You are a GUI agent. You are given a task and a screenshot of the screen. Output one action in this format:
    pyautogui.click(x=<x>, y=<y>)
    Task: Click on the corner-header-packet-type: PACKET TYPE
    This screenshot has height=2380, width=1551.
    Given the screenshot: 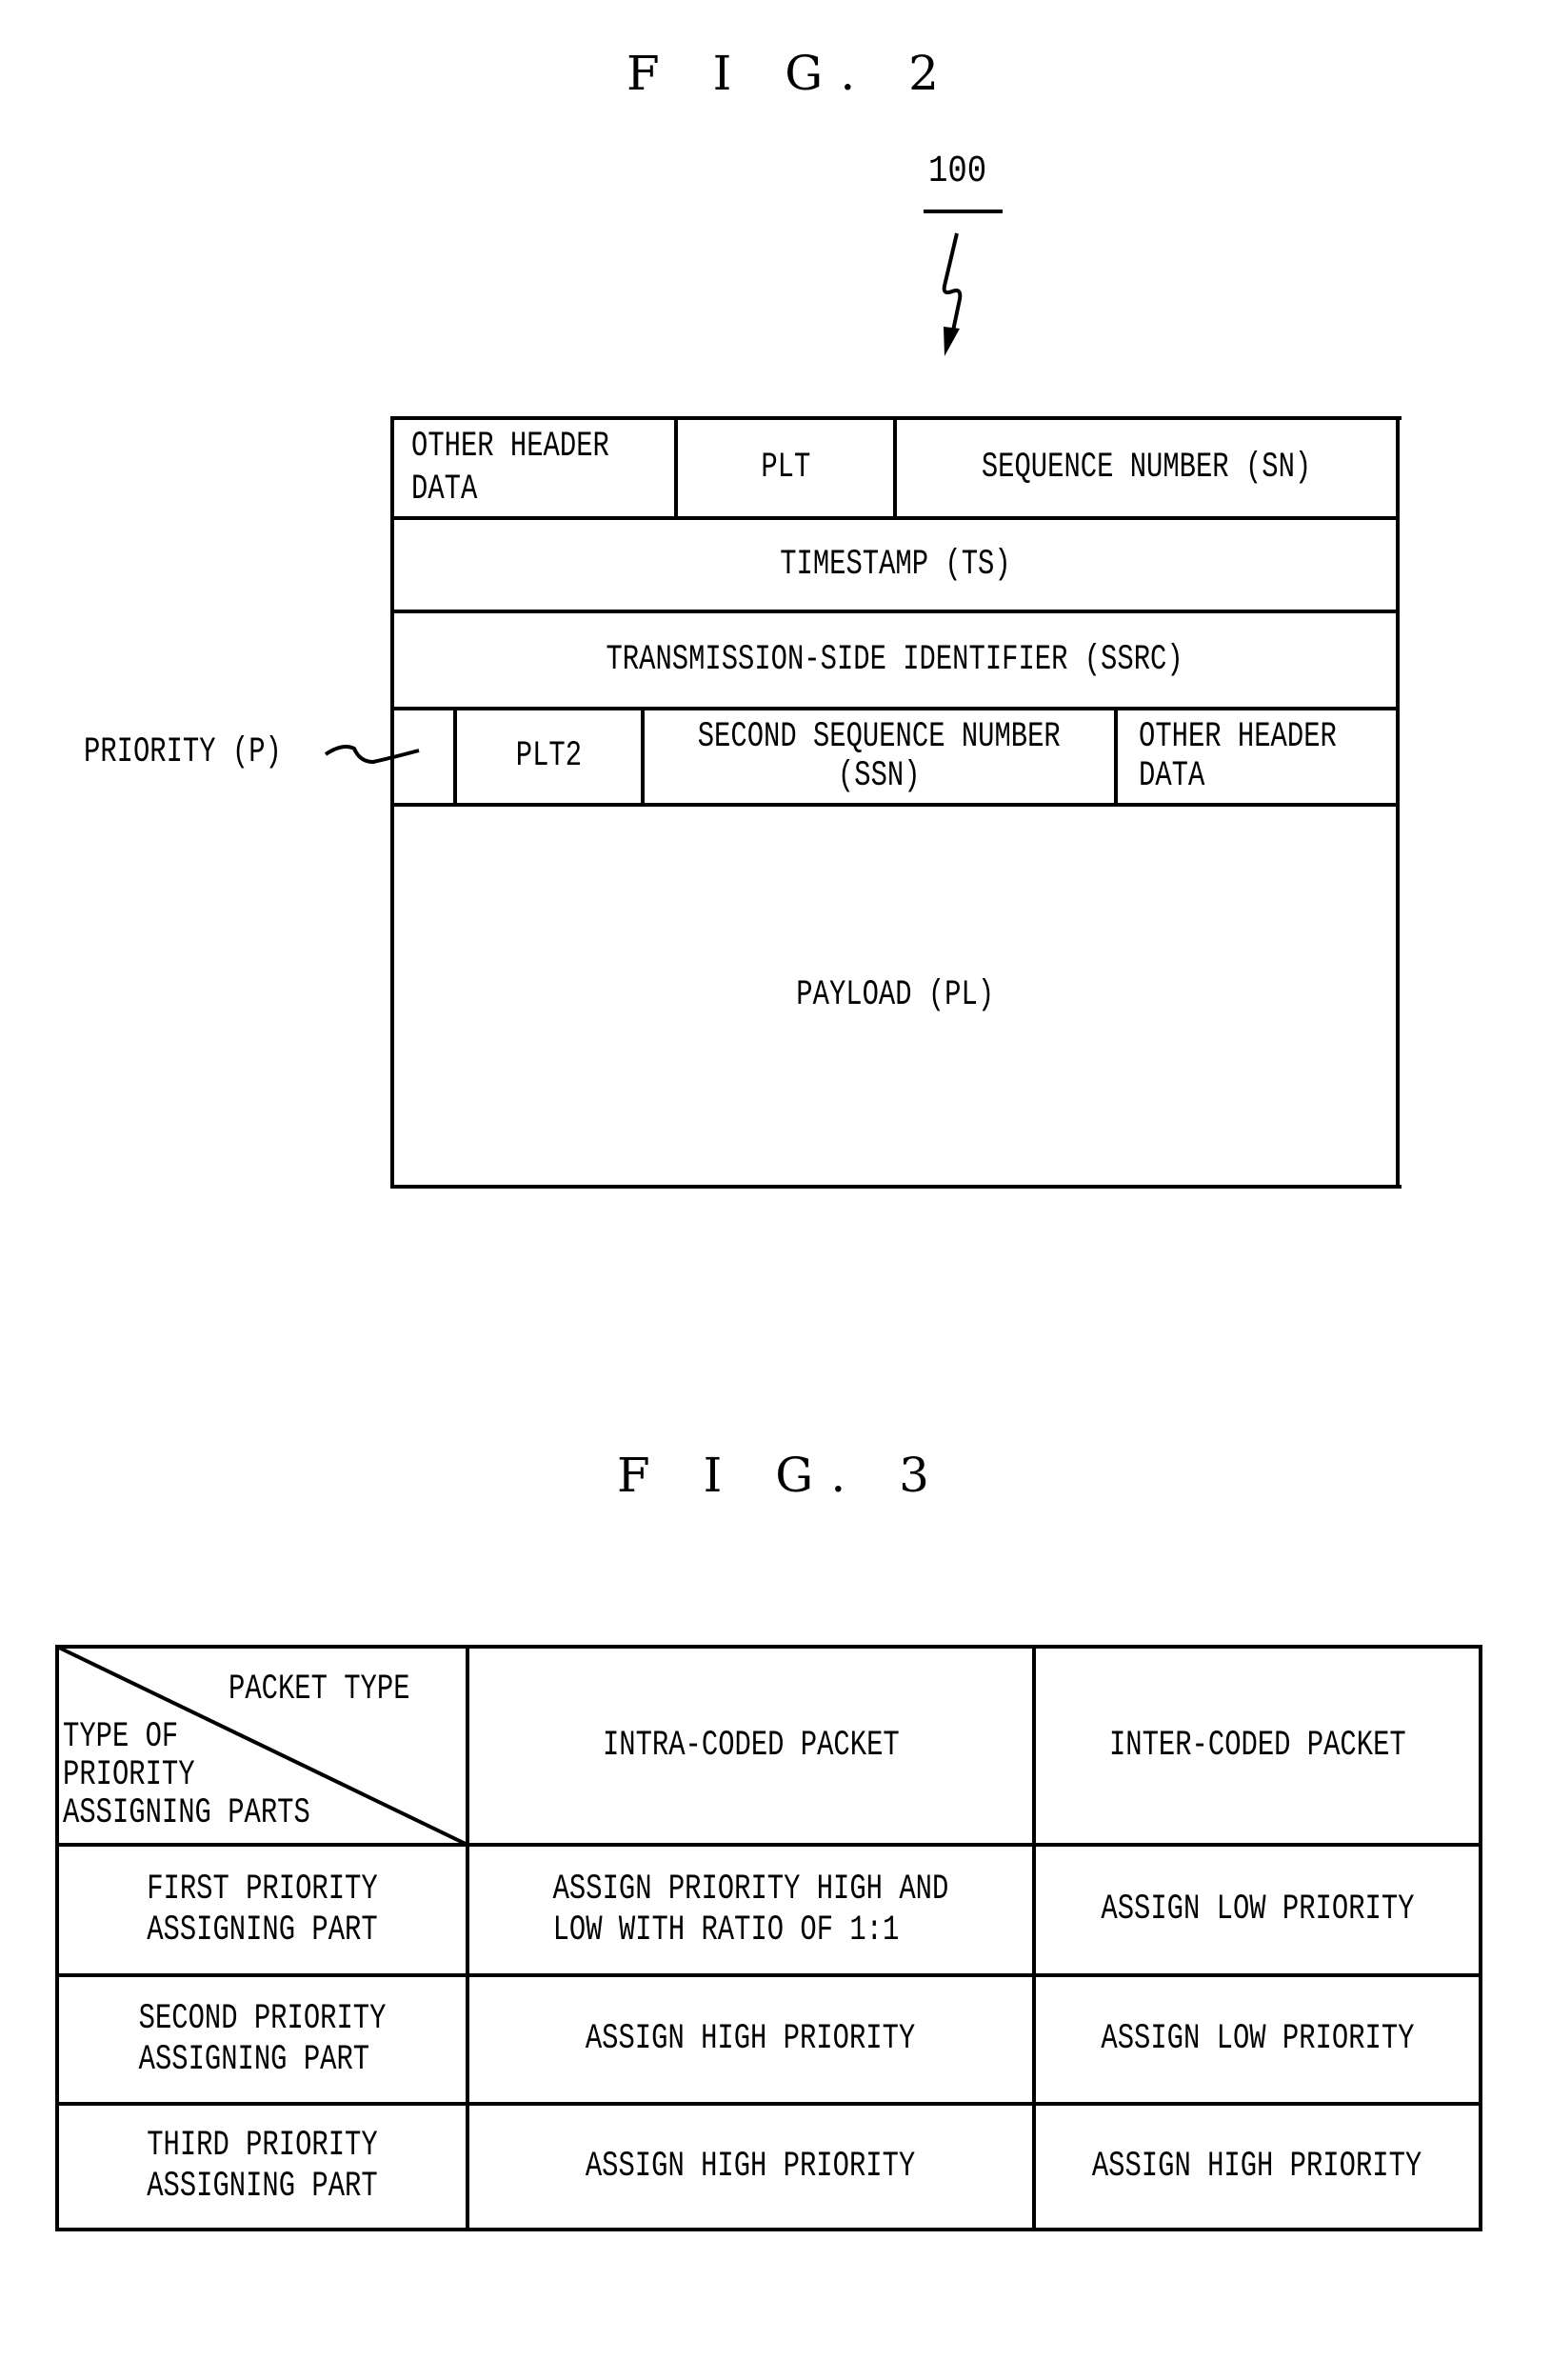 What is the action you would take?
    pyautogui.click(x=319, y=1690)
    